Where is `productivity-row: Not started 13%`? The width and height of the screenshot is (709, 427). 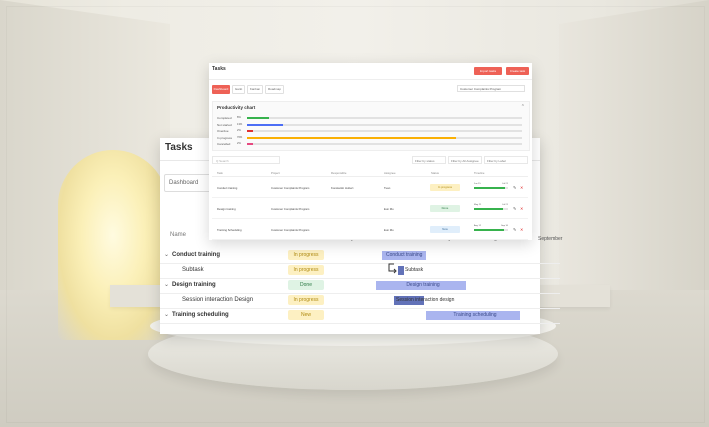
productivity-row: Not started 13% is located at coordinates (370, 125).